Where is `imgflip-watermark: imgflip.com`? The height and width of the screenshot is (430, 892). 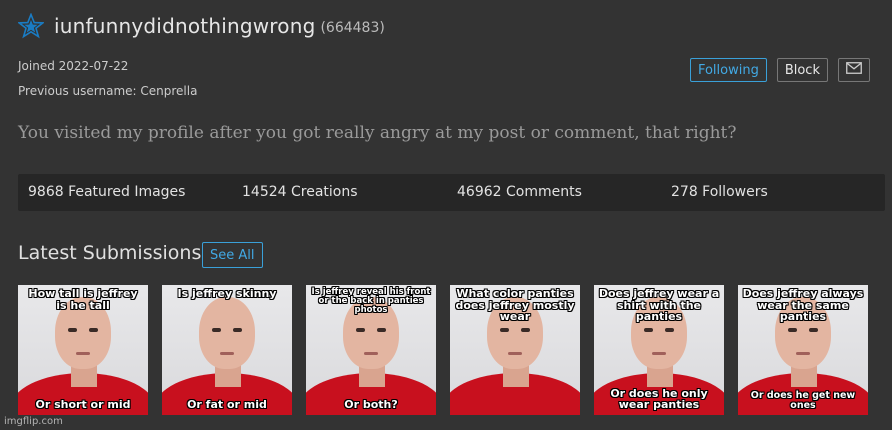 imgflip-watermark: imgflip.com is located at coordinates (33, 421).